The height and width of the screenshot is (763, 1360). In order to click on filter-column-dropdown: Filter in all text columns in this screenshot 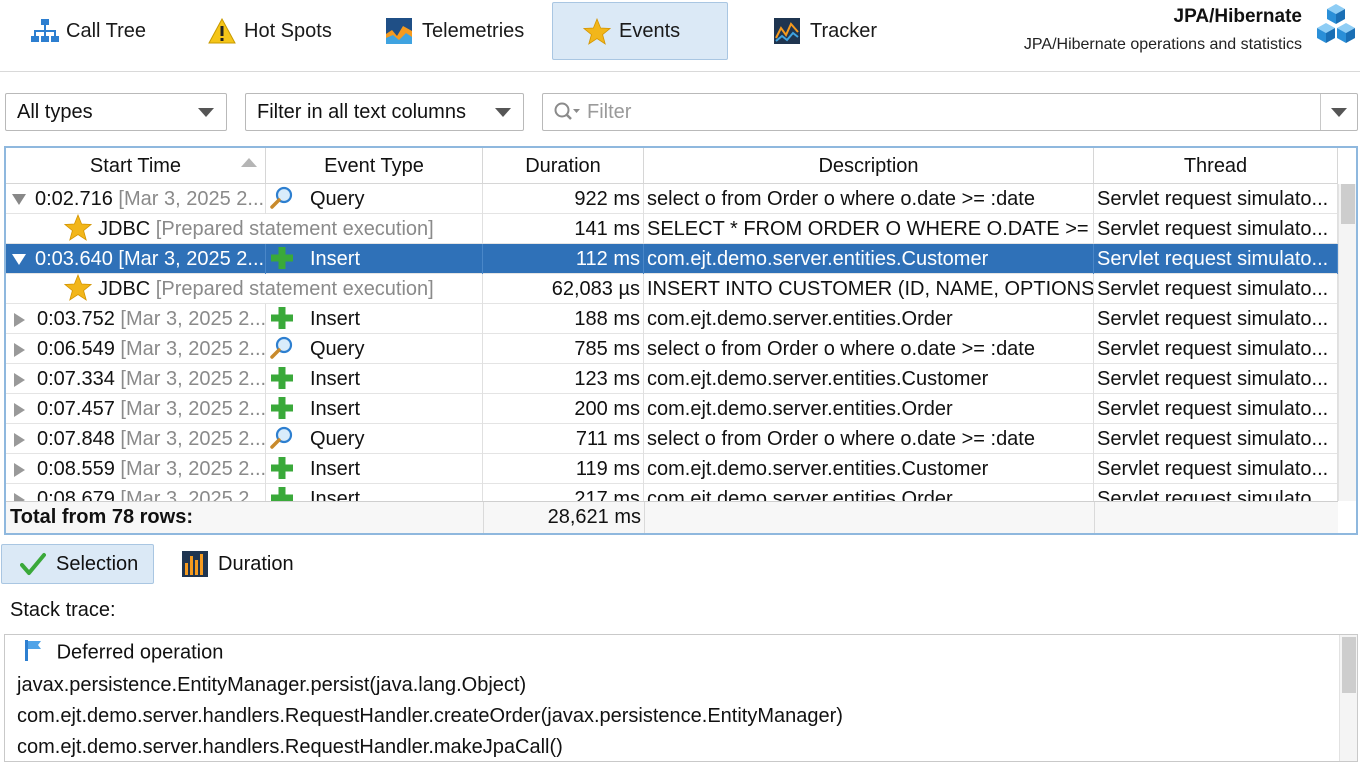, I will do `click(384, 112)`.